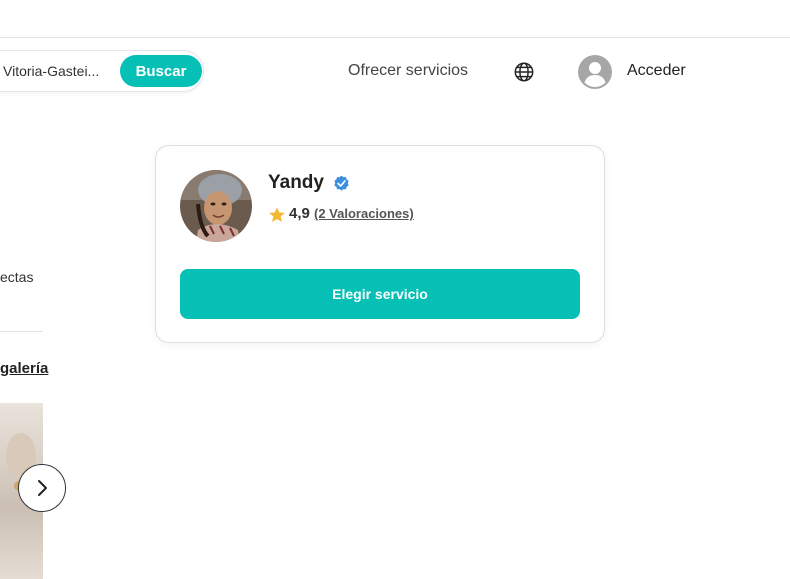  What do you see at coordinates (24, 368) in the screenshot?
I see `gallery-link: galería` at bounding box center [24, 368].